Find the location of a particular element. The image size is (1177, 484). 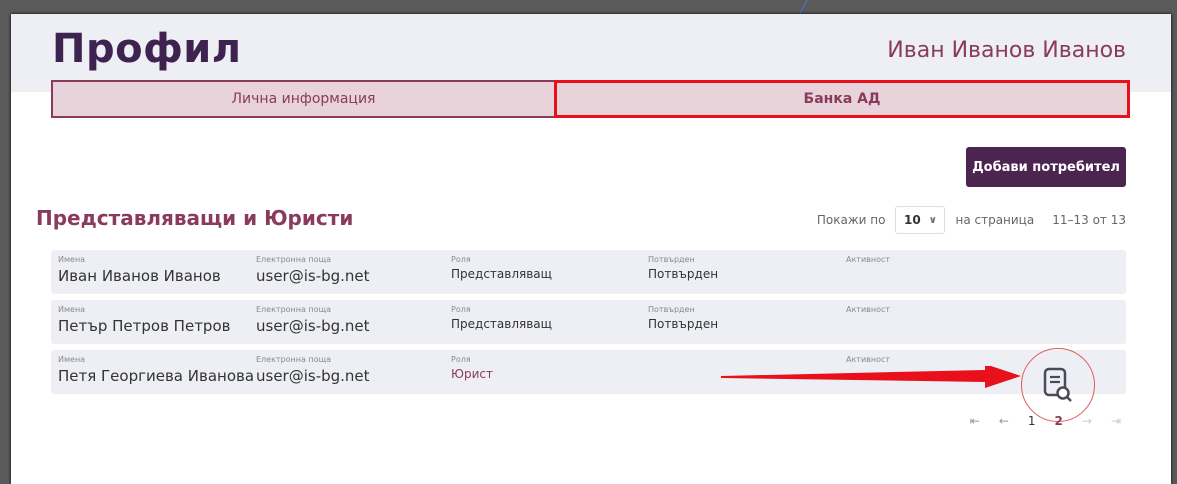

page-size-select: 10 ∨ is located at coordinates (920, 220).